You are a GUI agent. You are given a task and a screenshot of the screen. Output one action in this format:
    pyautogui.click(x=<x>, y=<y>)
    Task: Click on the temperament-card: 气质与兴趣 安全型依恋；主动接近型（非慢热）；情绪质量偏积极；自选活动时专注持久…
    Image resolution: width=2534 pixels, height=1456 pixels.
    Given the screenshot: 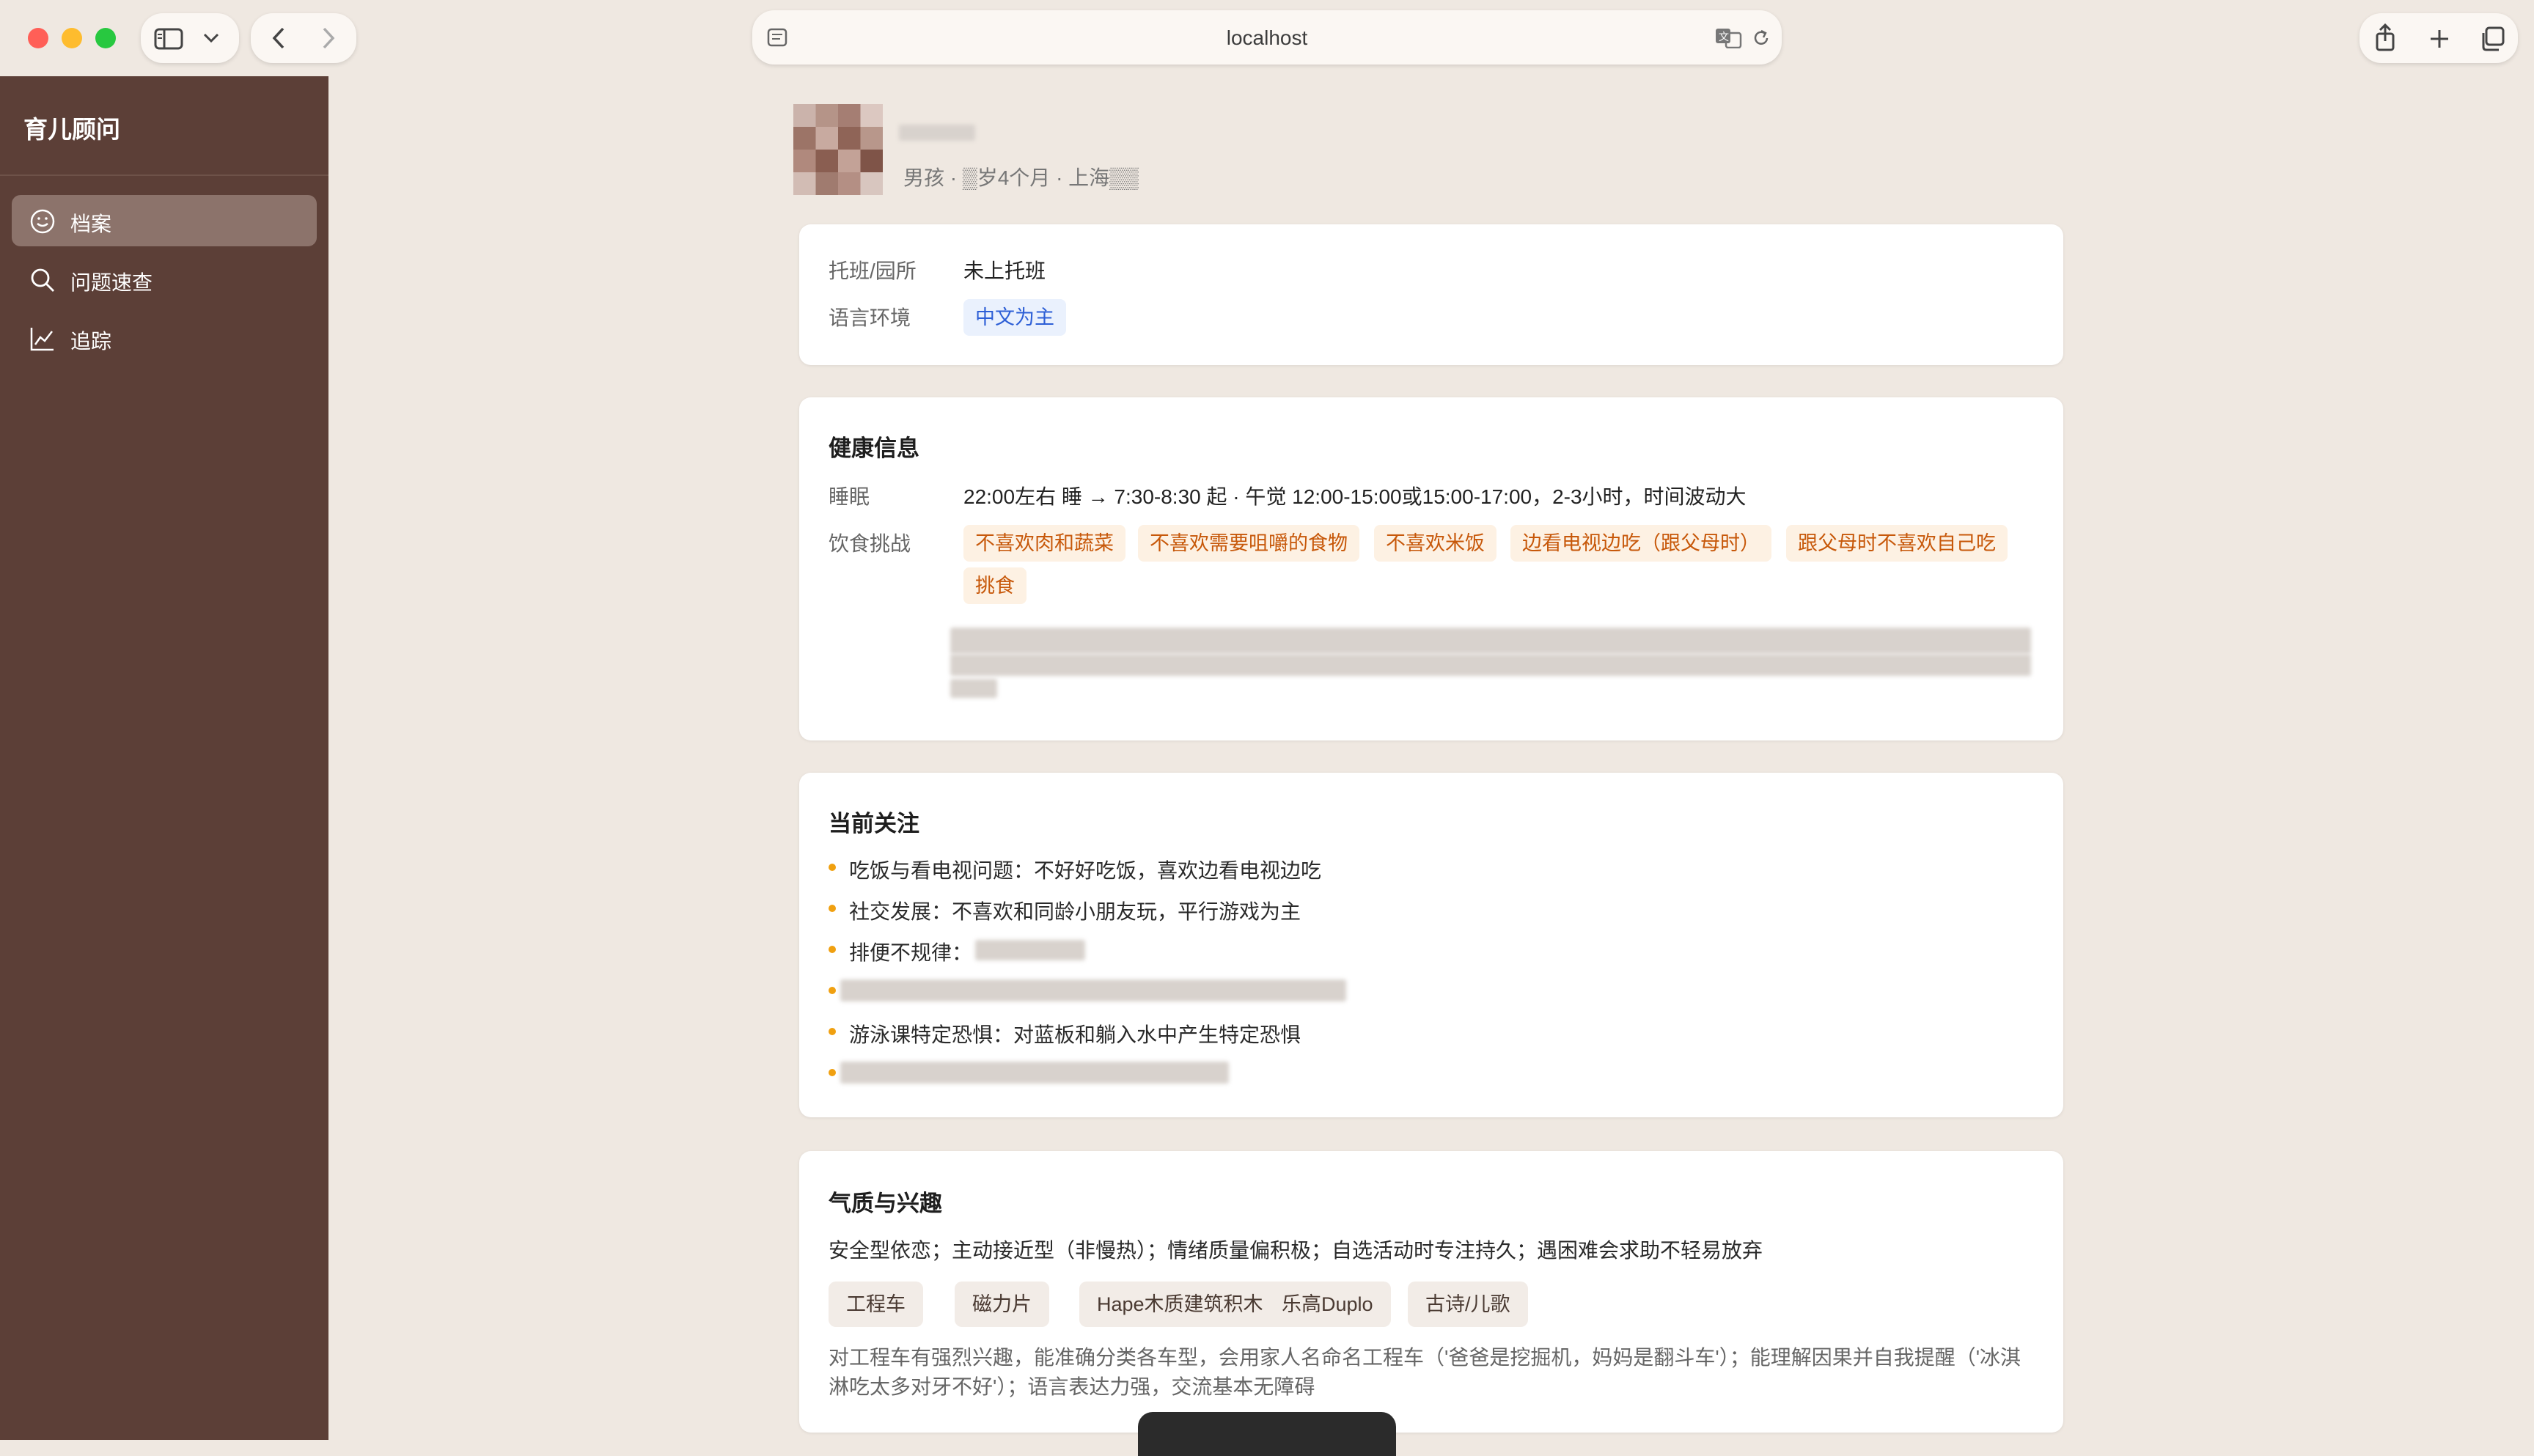 What is the action you would take?
    pyautogui.click(x=1431, y=1292)
    